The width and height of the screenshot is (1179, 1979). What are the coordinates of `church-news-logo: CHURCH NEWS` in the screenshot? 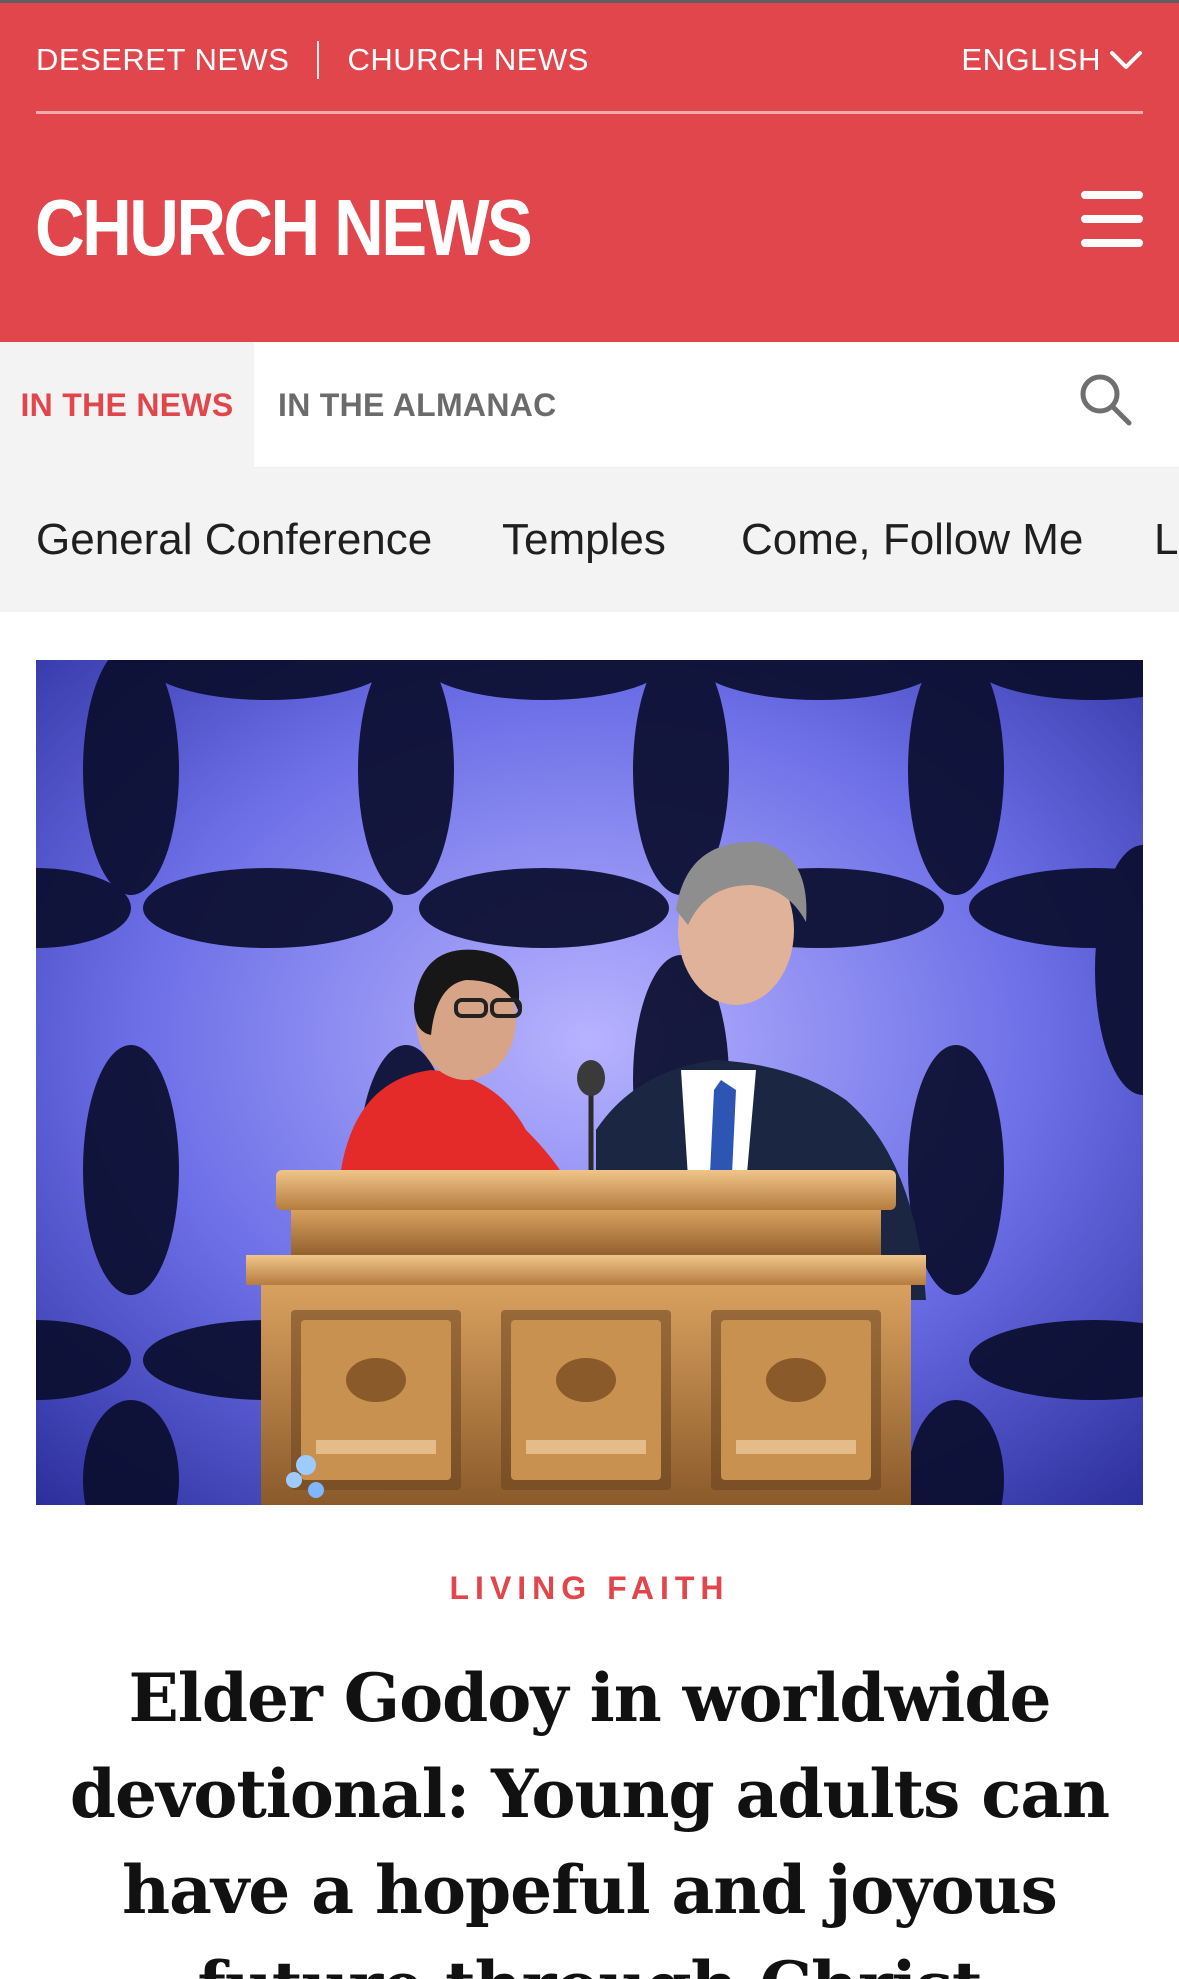 It's located at (284, 228).